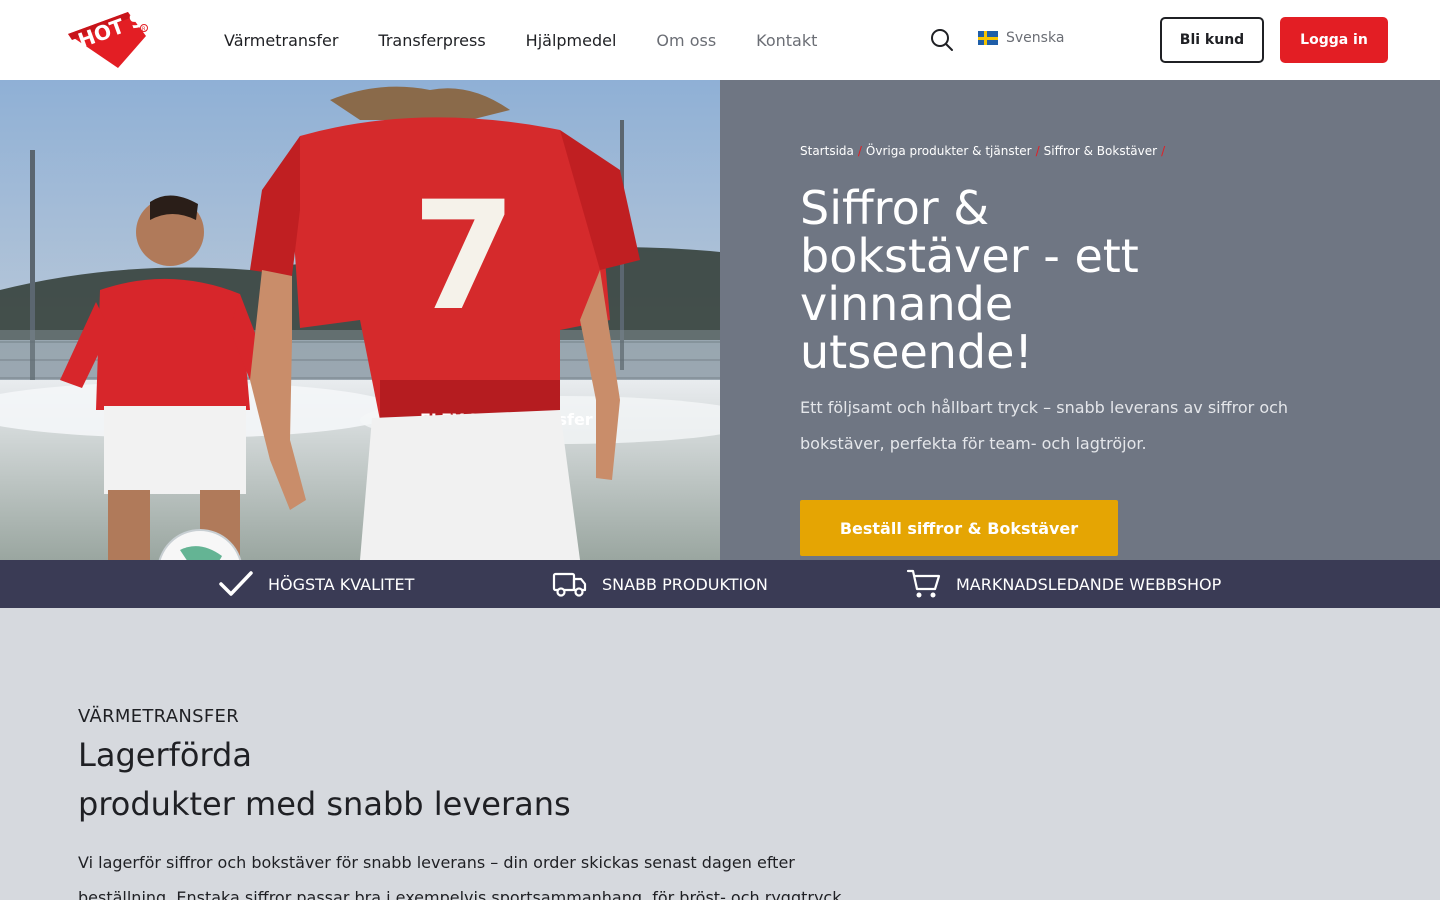  I want to click on breadcrumb-other-products: Övriga produkter & tjänster, so click(949, 151).